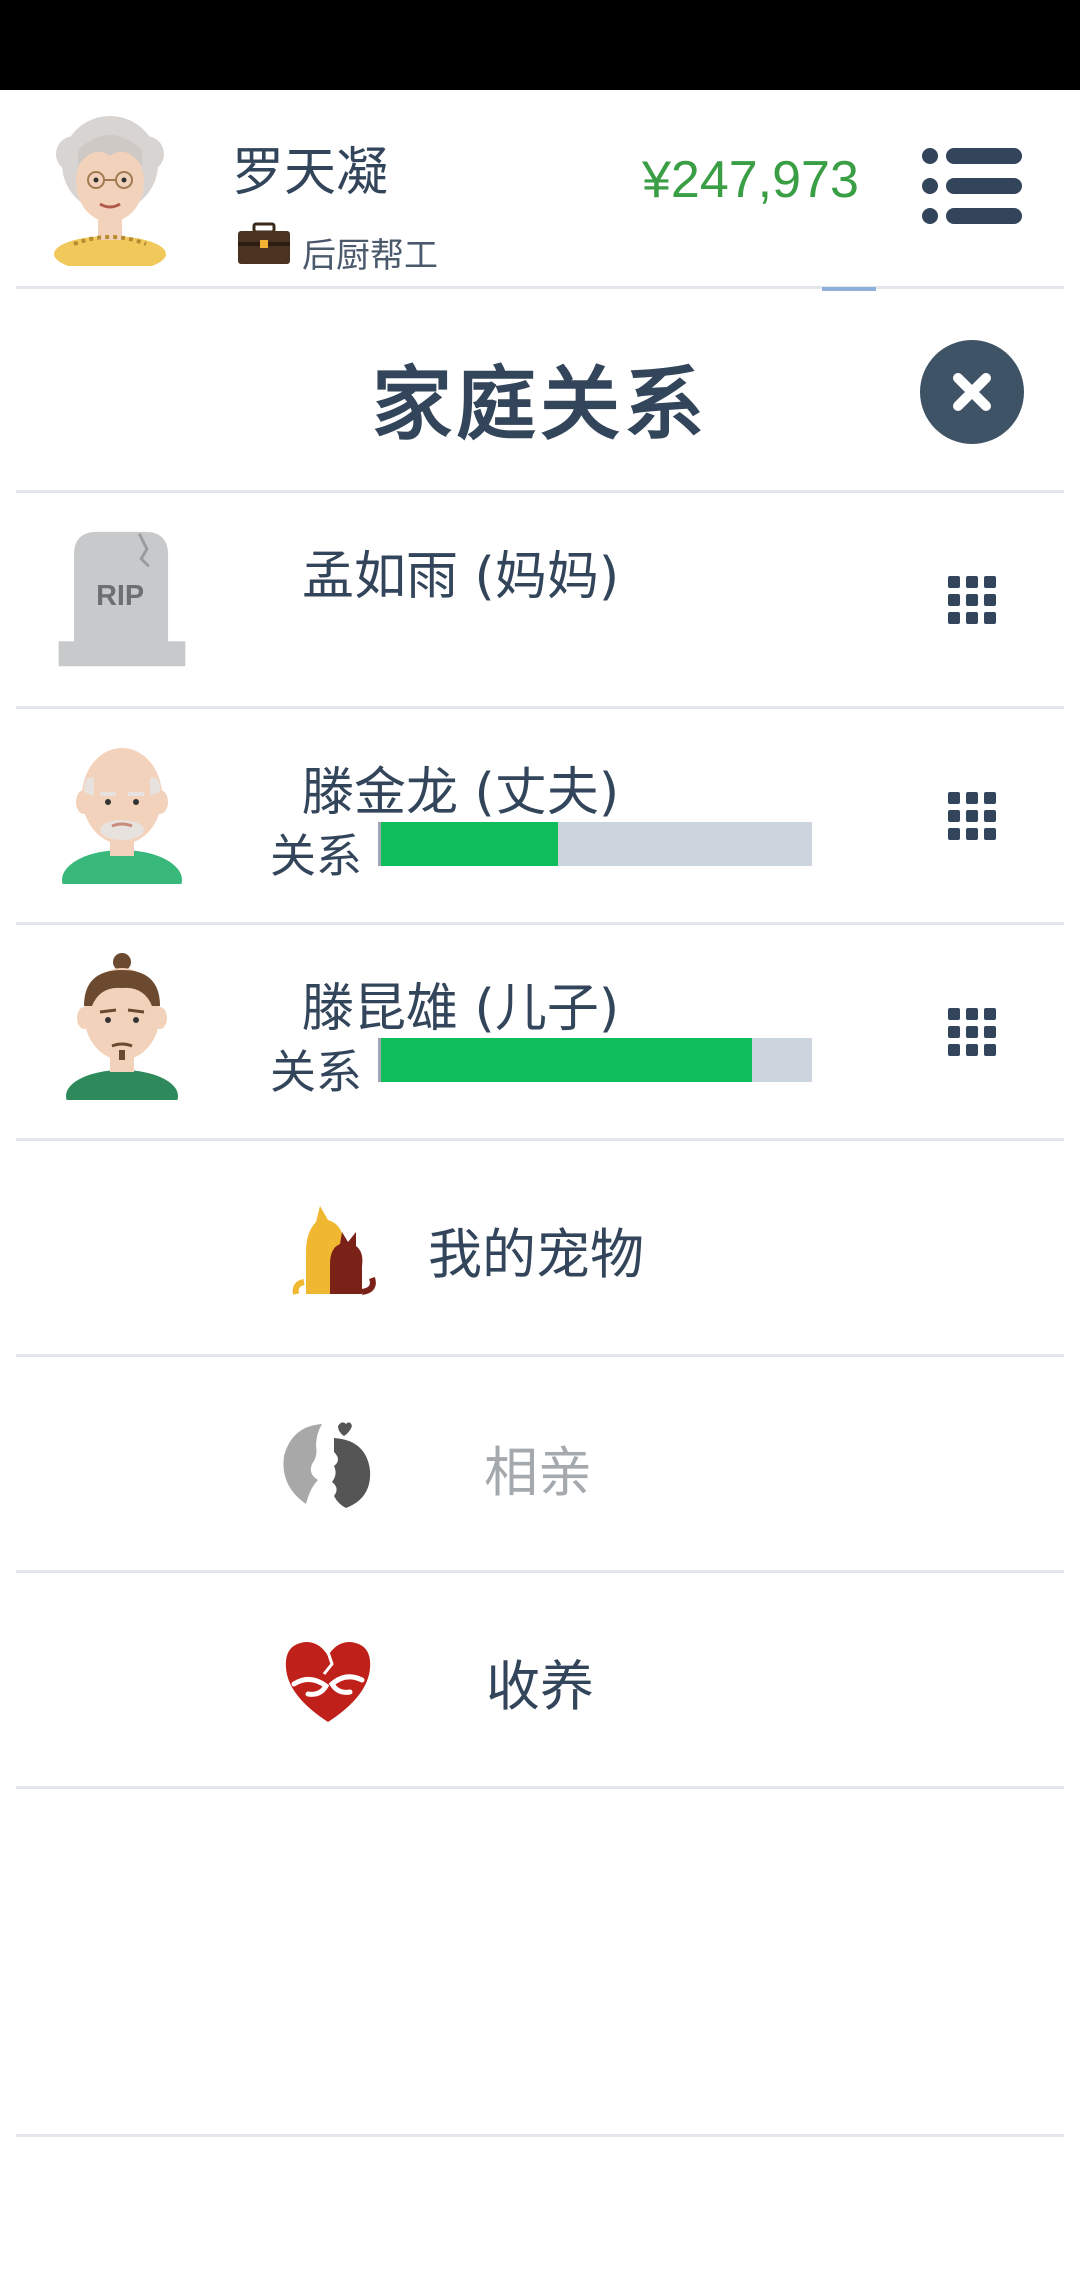 This screenshot has height=2280, width=1080. I want to click on status-bar, so click(540, 45).